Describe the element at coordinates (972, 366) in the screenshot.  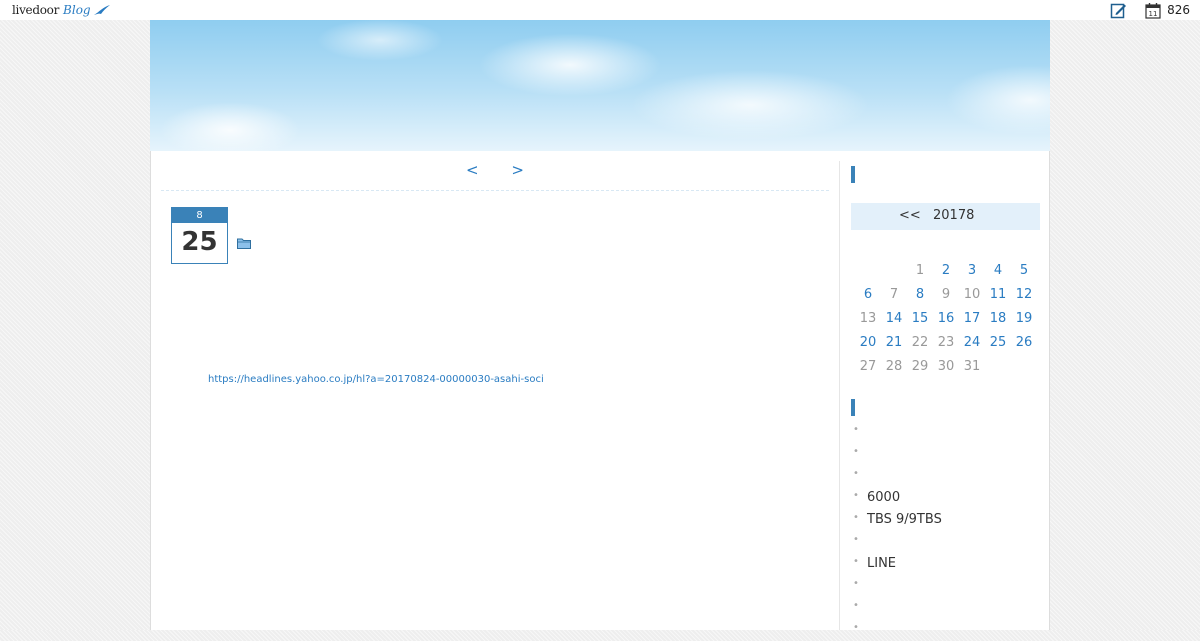
I see `calendar-day: 31` at that location.